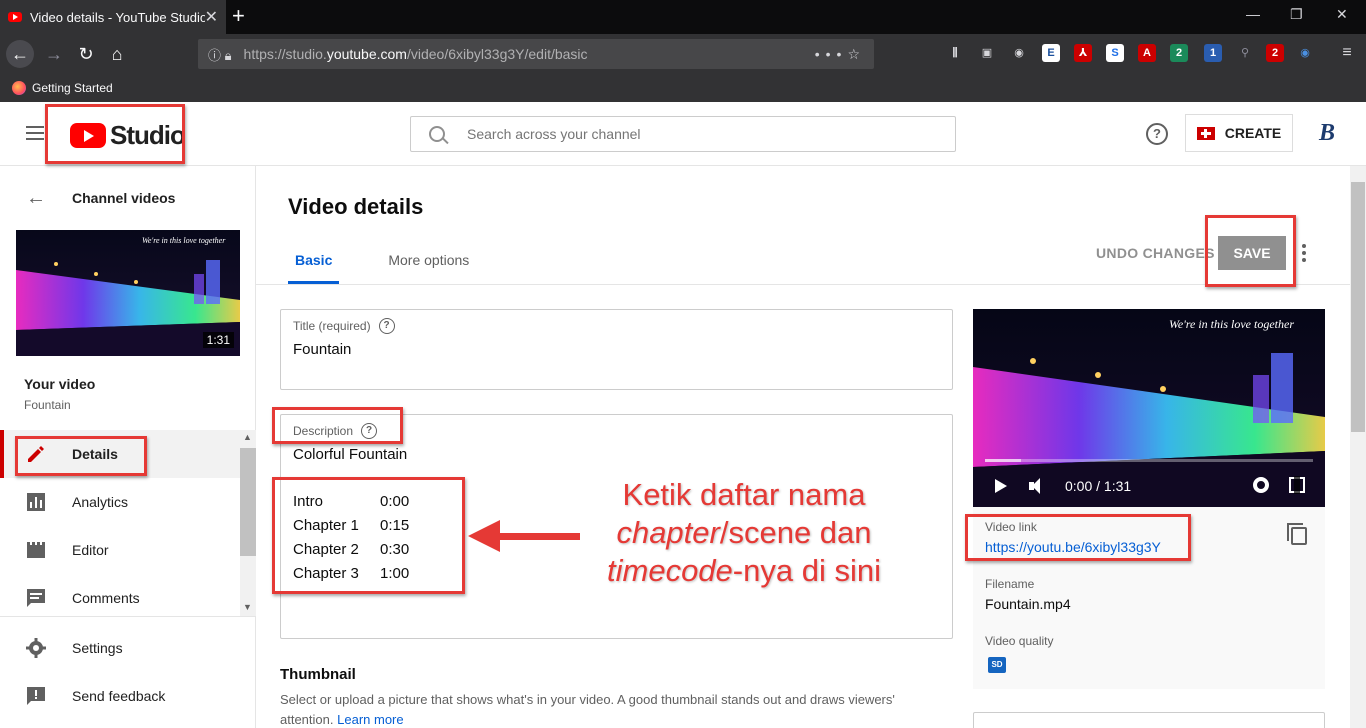 The image size is (1366, 728). I want to click on minimize-icon: —, so click(1253, 14).